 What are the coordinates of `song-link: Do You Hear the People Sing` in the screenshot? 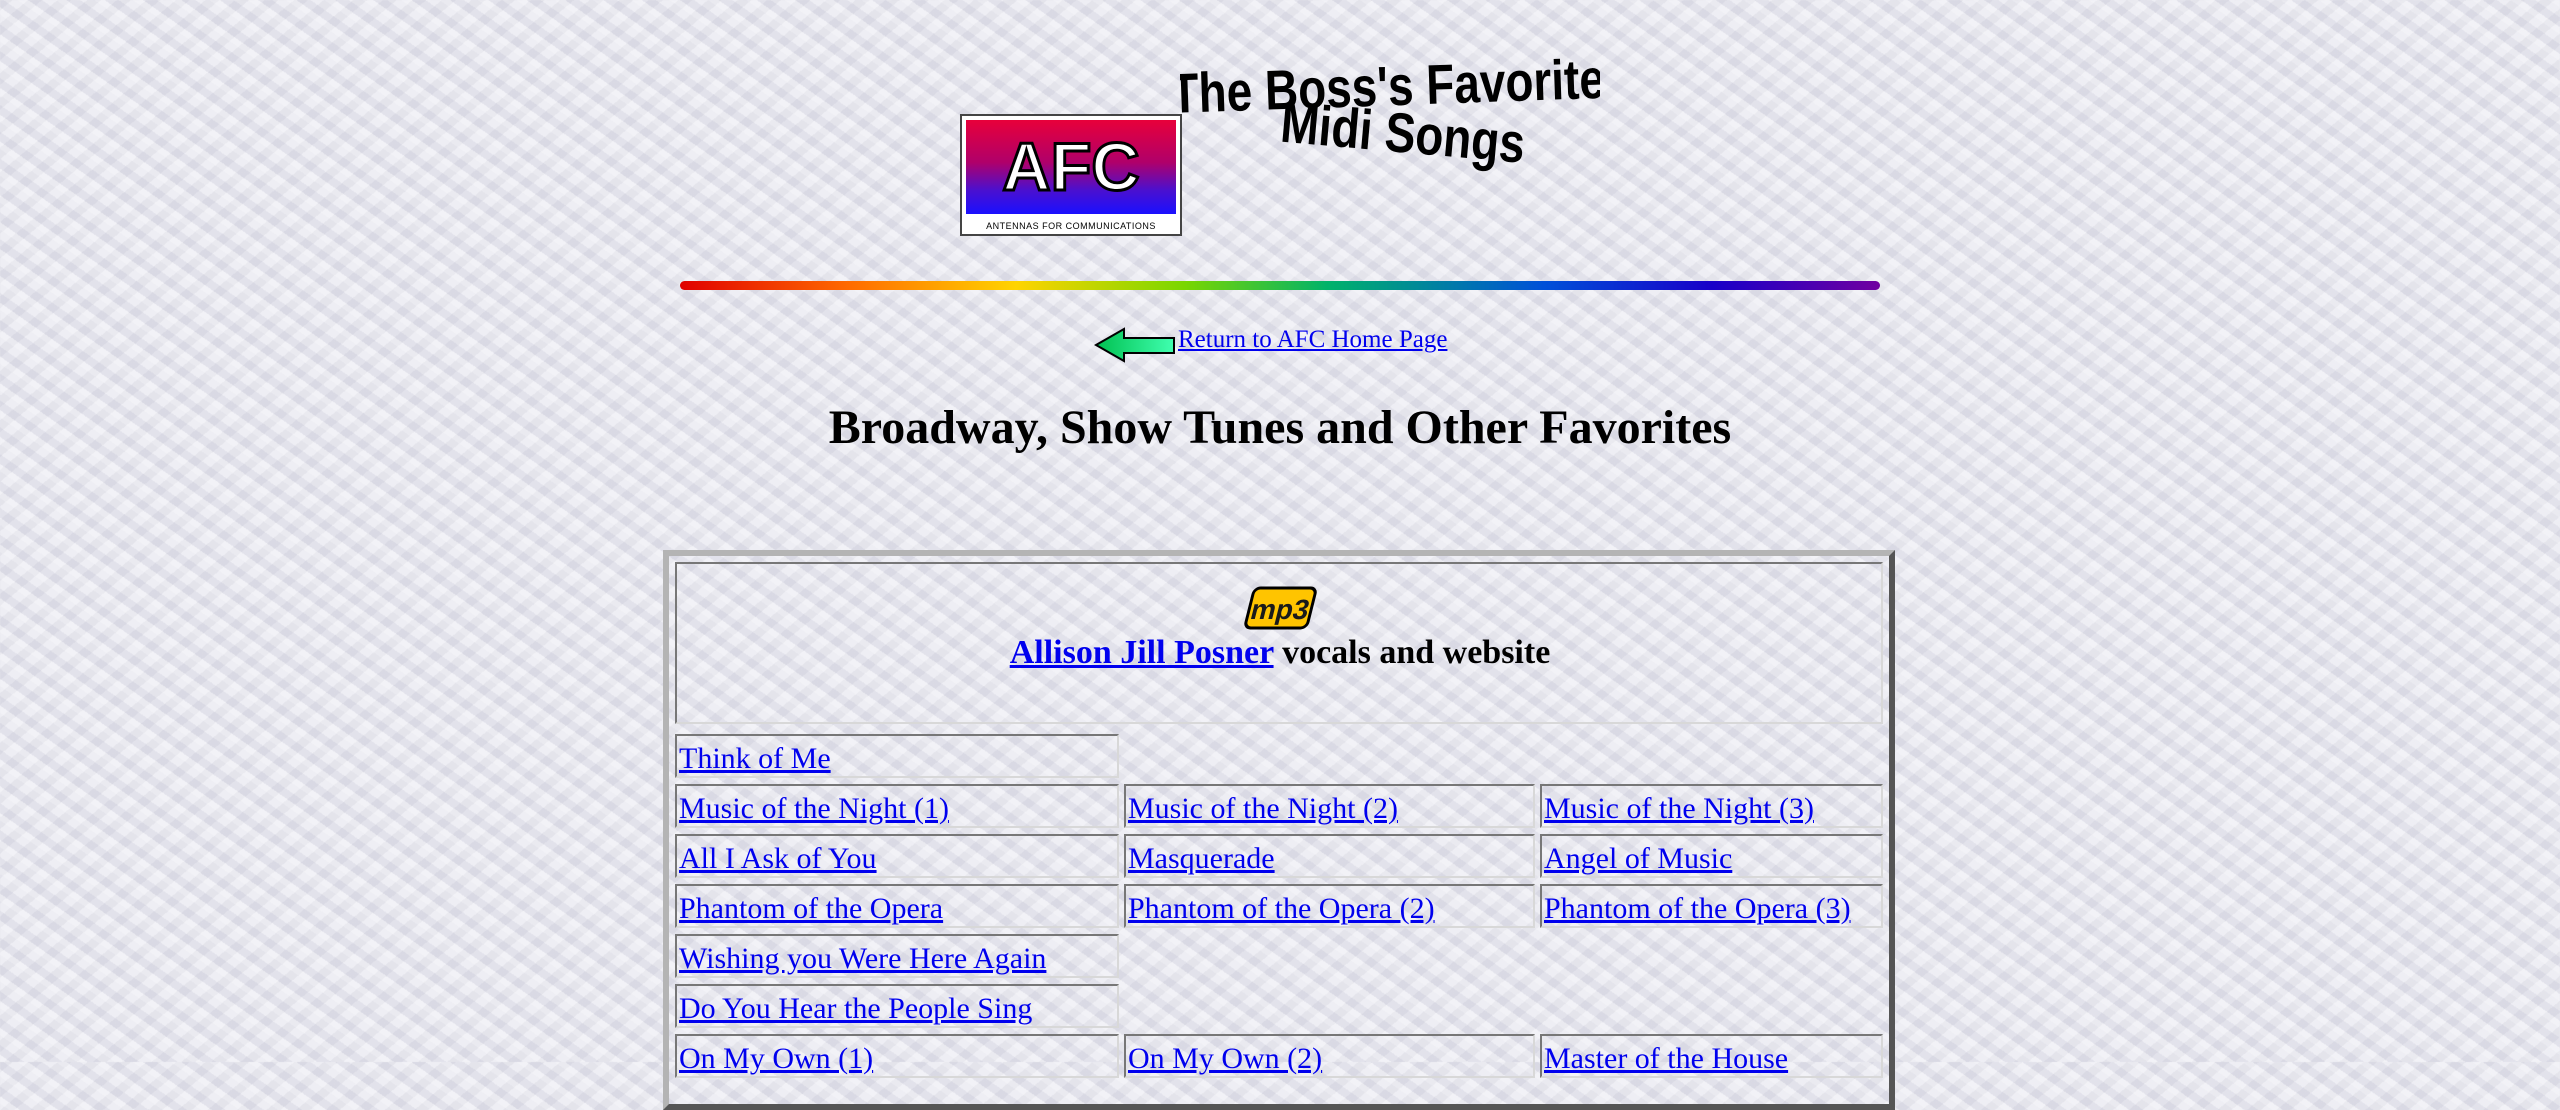 It's located at (855, 1008).